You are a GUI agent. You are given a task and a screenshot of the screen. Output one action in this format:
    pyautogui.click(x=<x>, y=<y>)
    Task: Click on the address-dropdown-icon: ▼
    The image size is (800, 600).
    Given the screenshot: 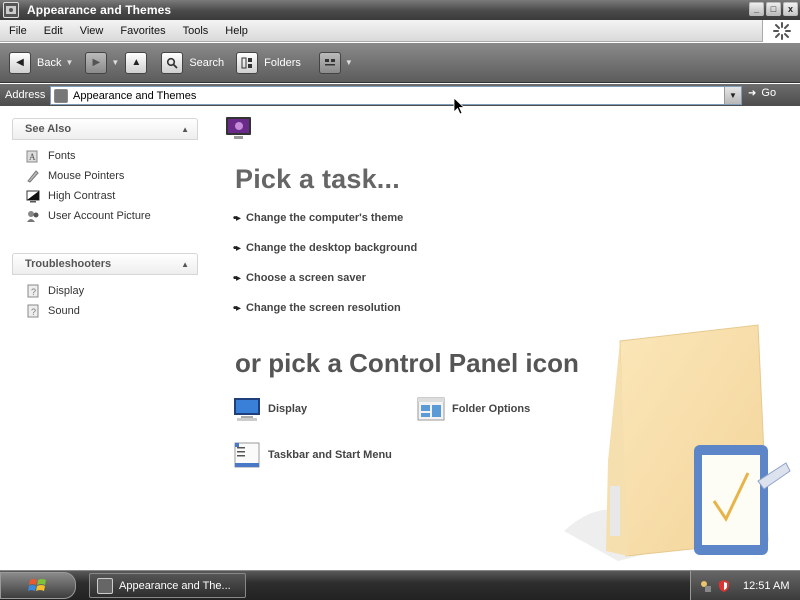 What is the action you would take?
    pyautogui.click(x=732, y=95)
    